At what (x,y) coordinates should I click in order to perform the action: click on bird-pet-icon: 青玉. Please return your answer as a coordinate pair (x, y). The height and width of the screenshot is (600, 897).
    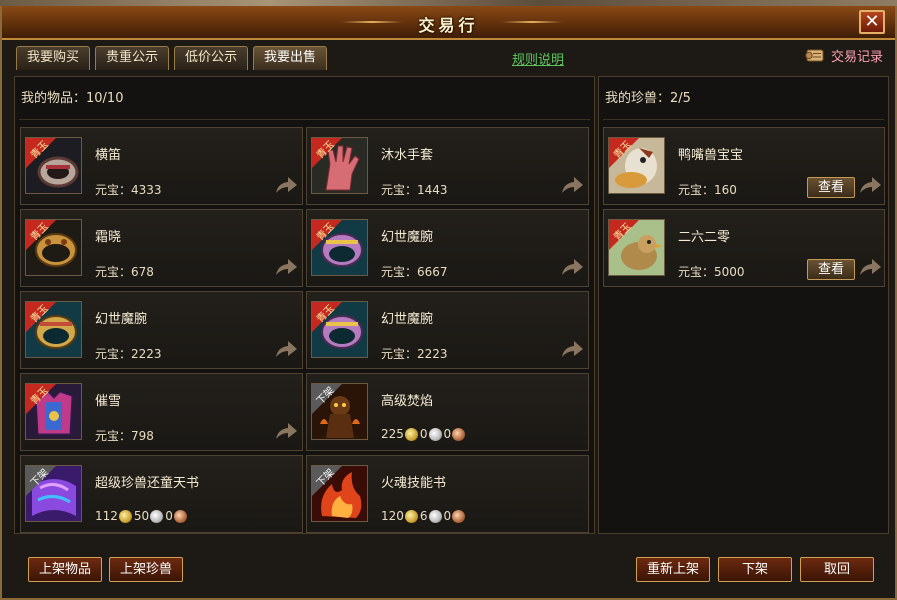
    Looking at the image, I should click on (636, 247).